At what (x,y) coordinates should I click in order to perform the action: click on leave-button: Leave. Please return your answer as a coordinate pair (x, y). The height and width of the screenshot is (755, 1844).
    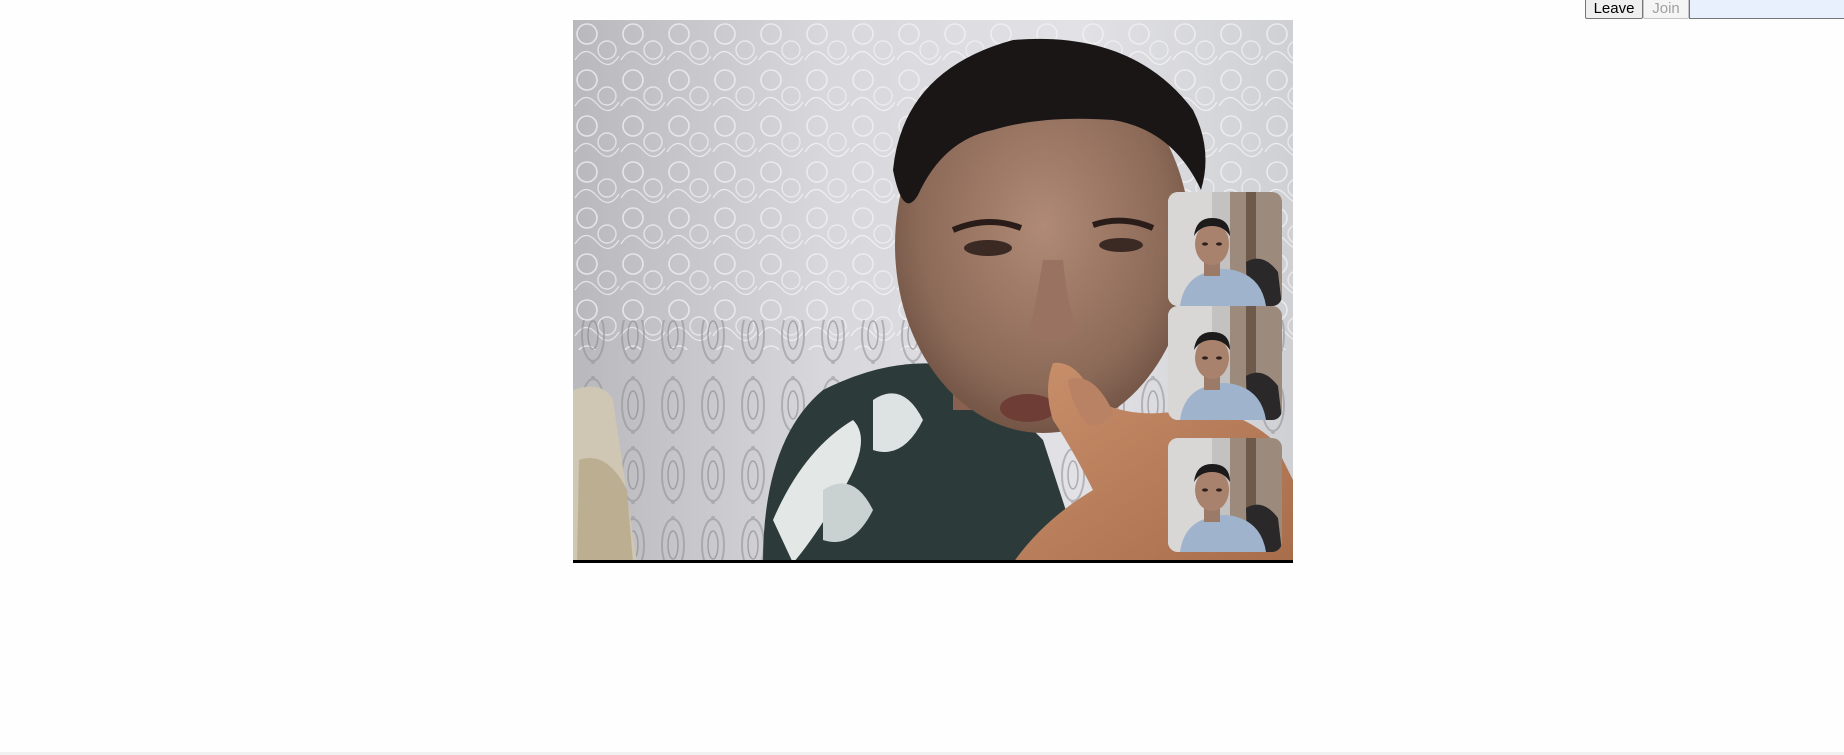
    Looking at the image, I should click on (1614, 9).